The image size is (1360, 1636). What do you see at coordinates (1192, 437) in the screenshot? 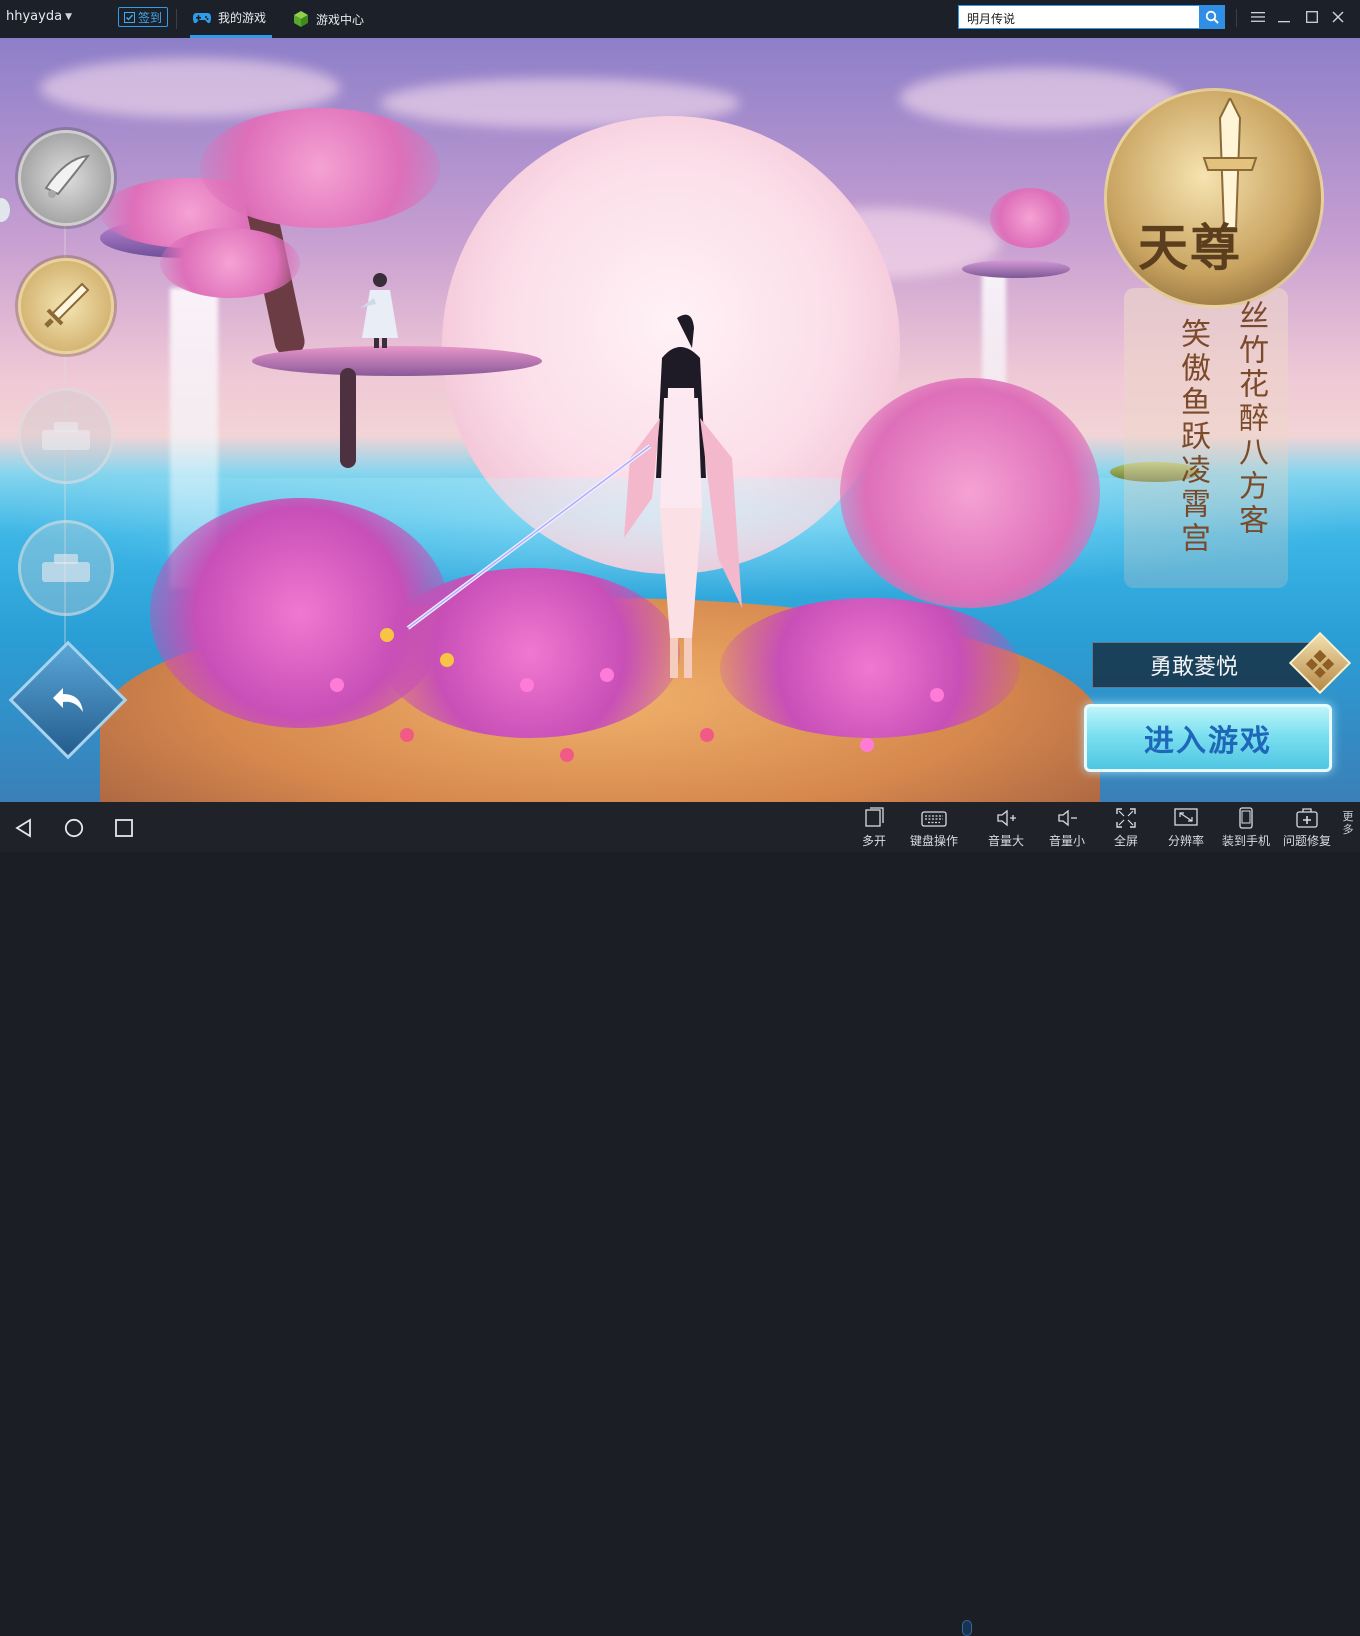
I see `banner-line-2: 笑傲鱼跃凌霄宫` at bounding box center [1192, 437].